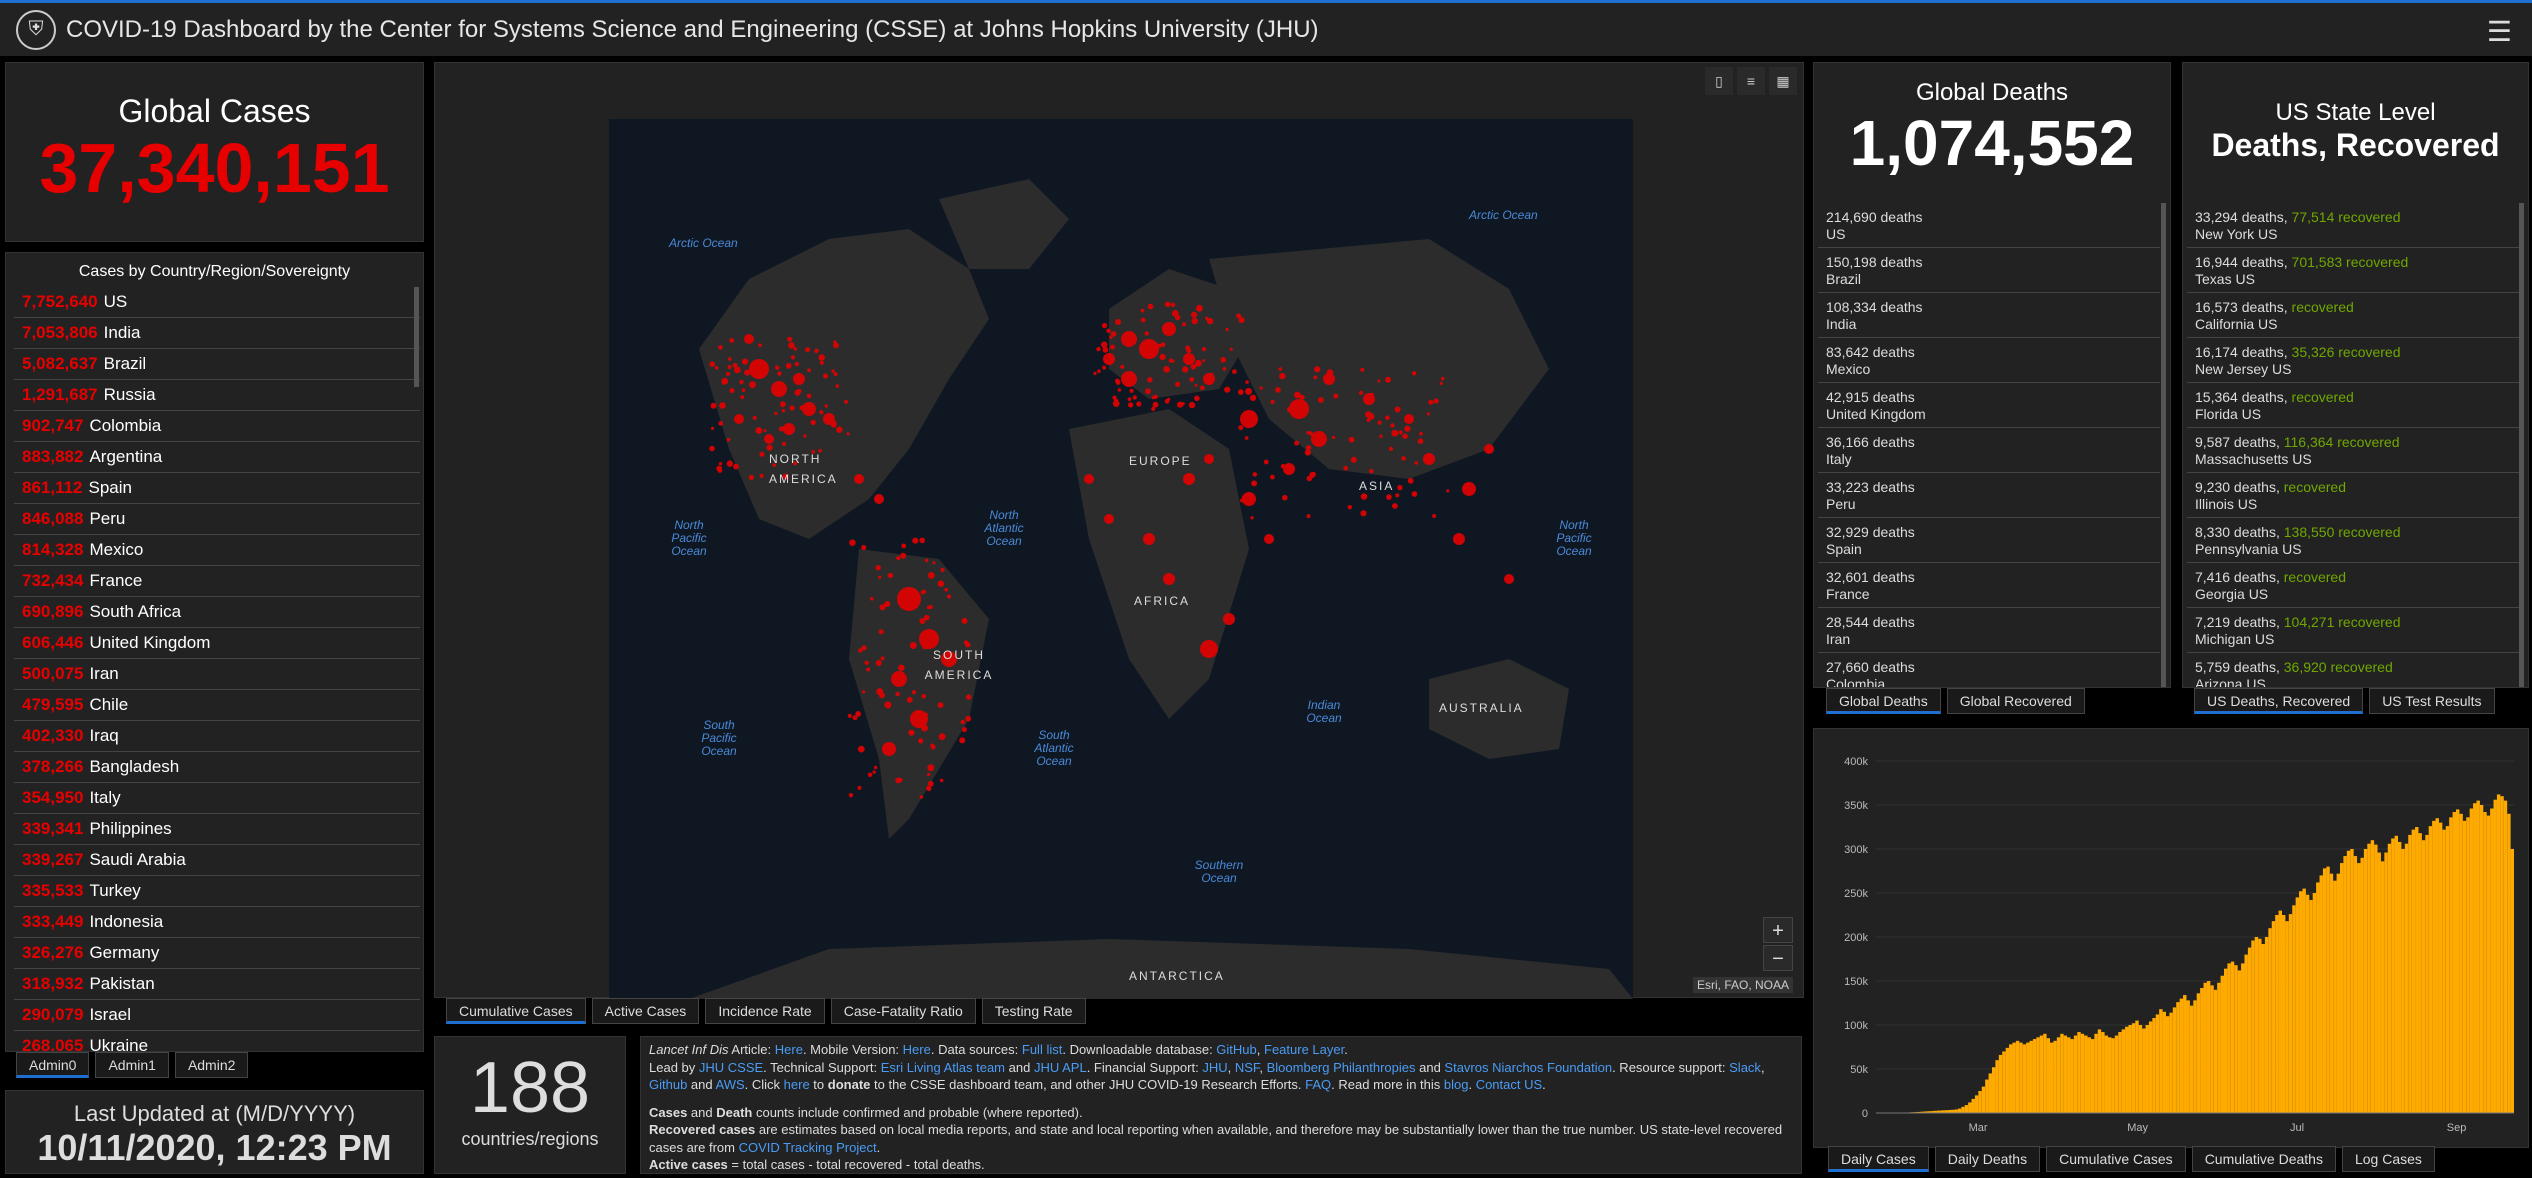 The width and height of the screenshot is (2532, 1178). What do you see at coordinates (217, 705) in the screenshot?
I see `country-row: 479,595 Chile` at bounding box center [217, 705].